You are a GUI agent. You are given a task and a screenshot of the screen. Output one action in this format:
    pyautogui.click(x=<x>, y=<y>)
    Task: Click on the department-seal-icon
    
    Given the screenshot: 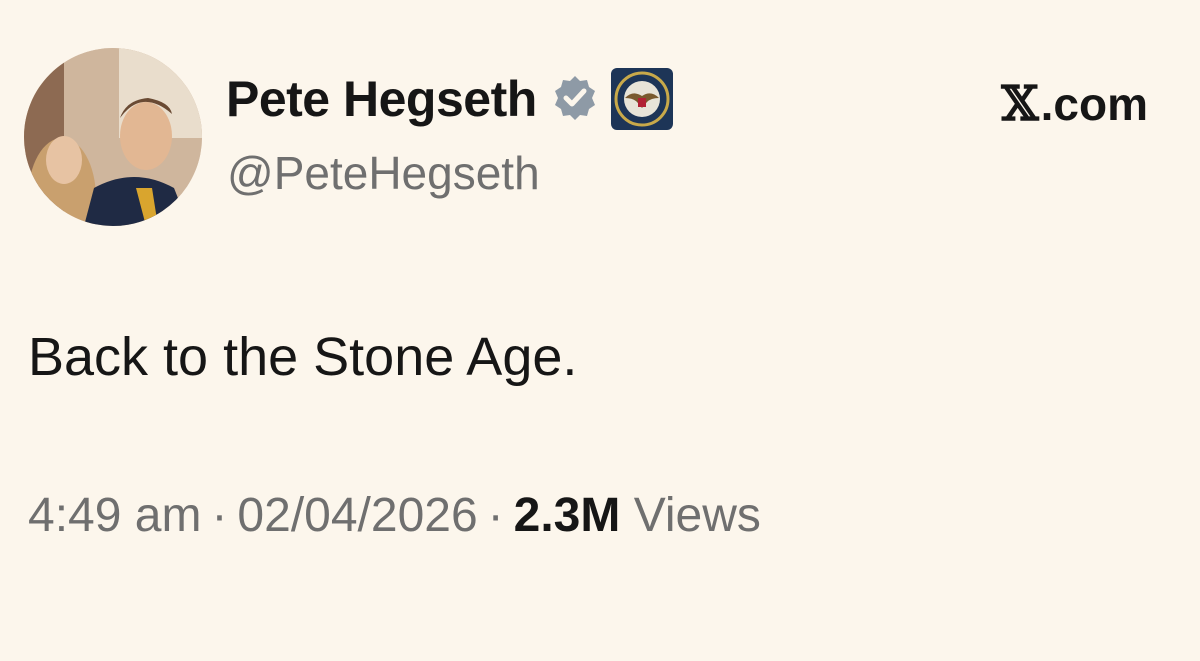 What is the action you would take?
    pyautogui.click(x=641, y=99)
    